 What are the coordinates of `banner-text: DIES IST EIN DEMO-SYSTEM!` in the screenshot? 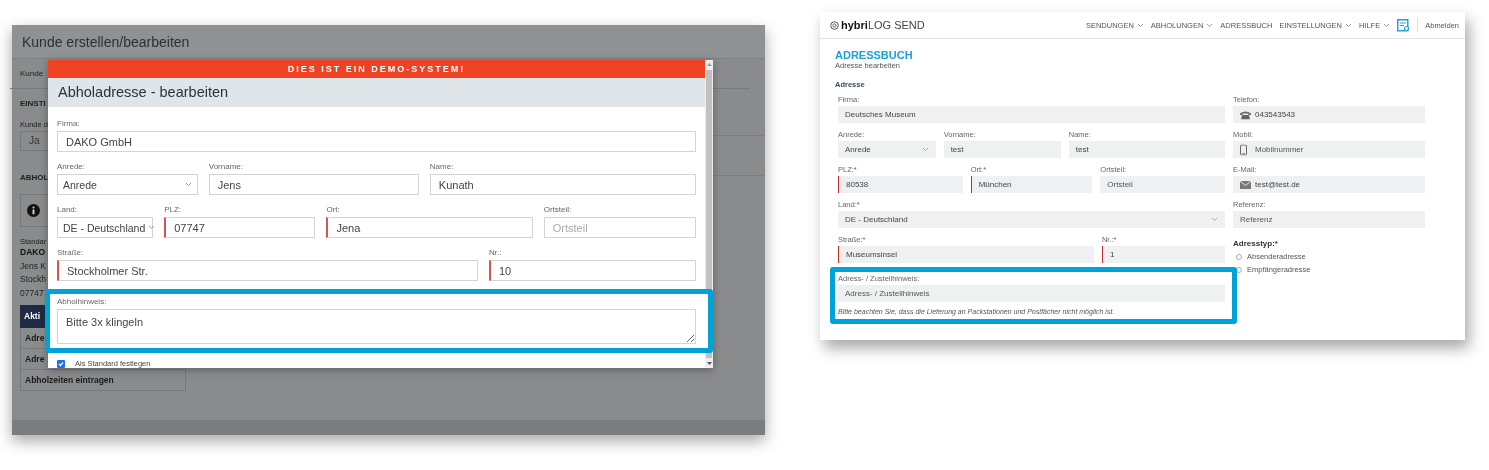 It's located at (376, 68).